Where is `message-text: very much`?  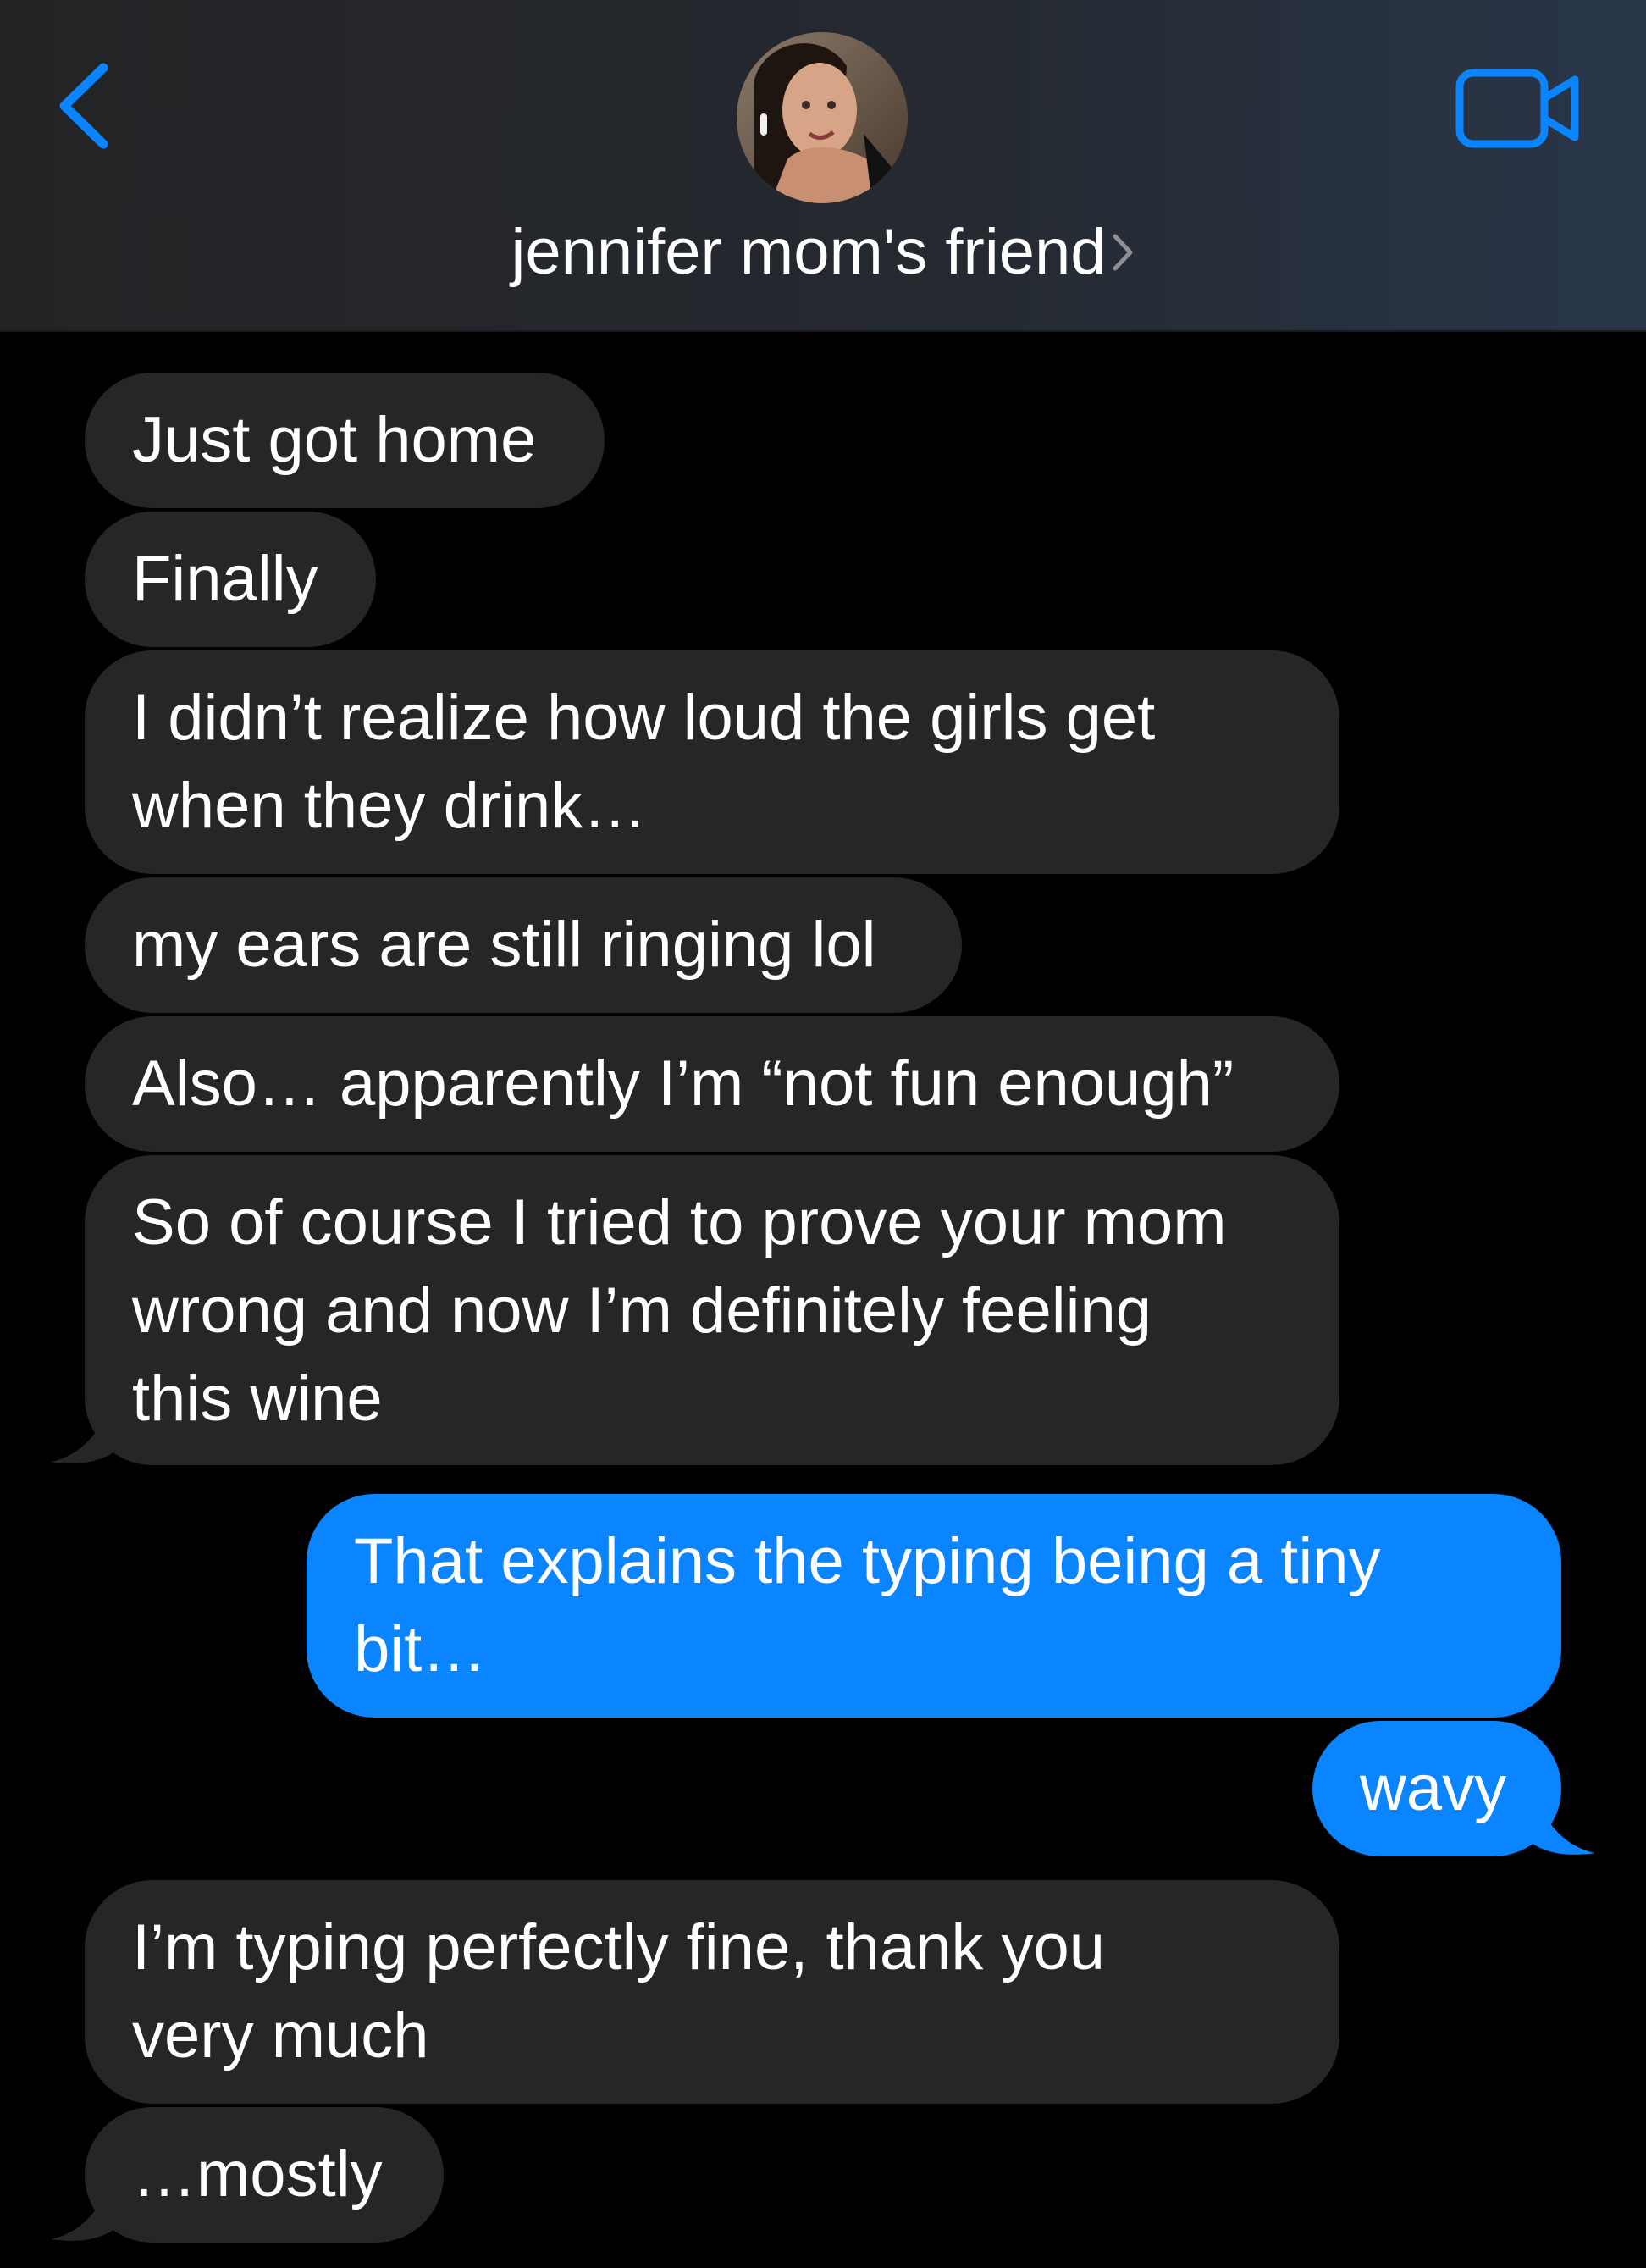 message-text: very much is located at coordinates (280, 2036).